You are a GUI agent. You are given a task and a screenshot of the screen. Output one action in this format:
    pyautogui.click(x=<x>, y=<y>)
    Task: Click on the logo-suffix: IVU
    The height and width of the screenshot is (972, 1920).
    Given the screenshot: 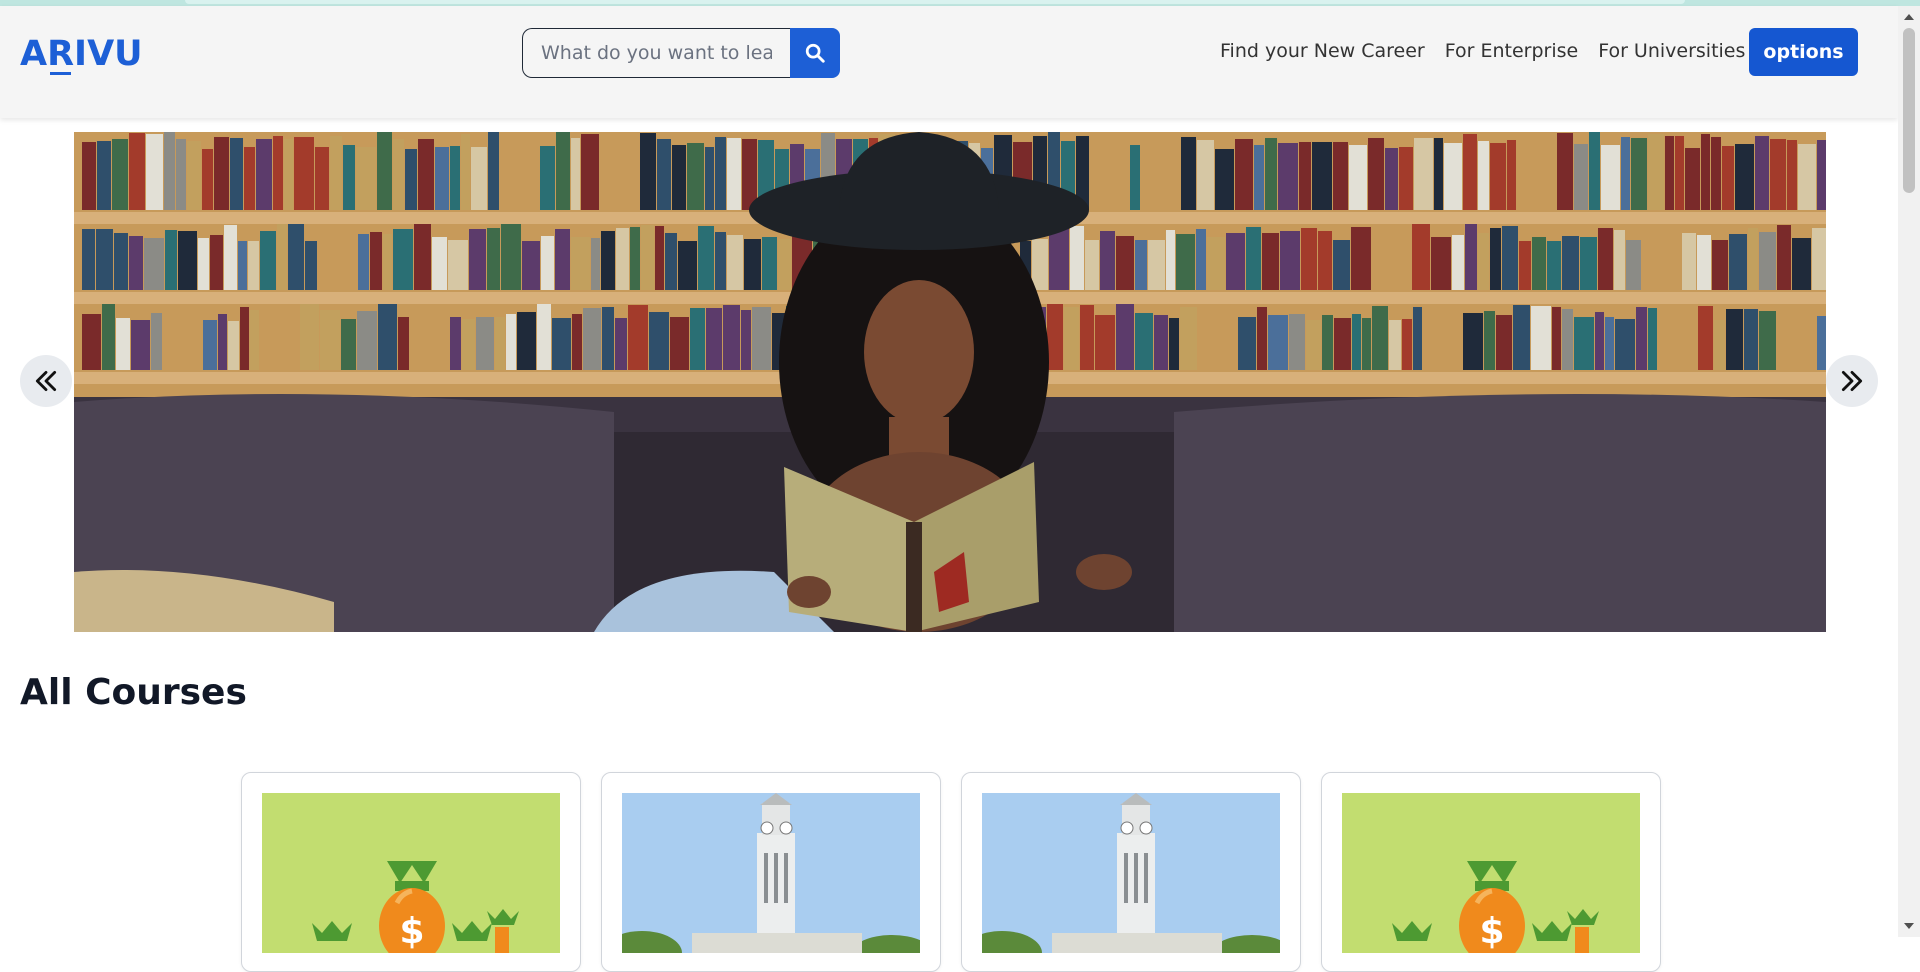 What is the action you would take?
    pyautogui.click(x=108, y=54)
    